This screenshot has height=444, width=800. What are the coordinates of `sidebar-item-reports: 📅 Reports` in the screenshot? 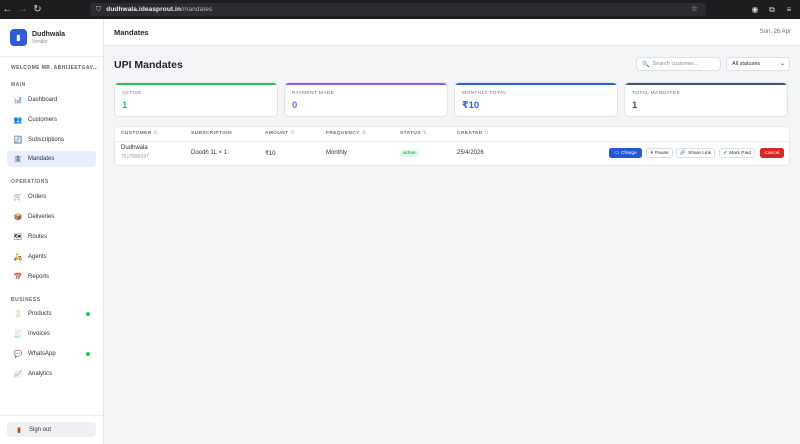 It's located at (51, 277).